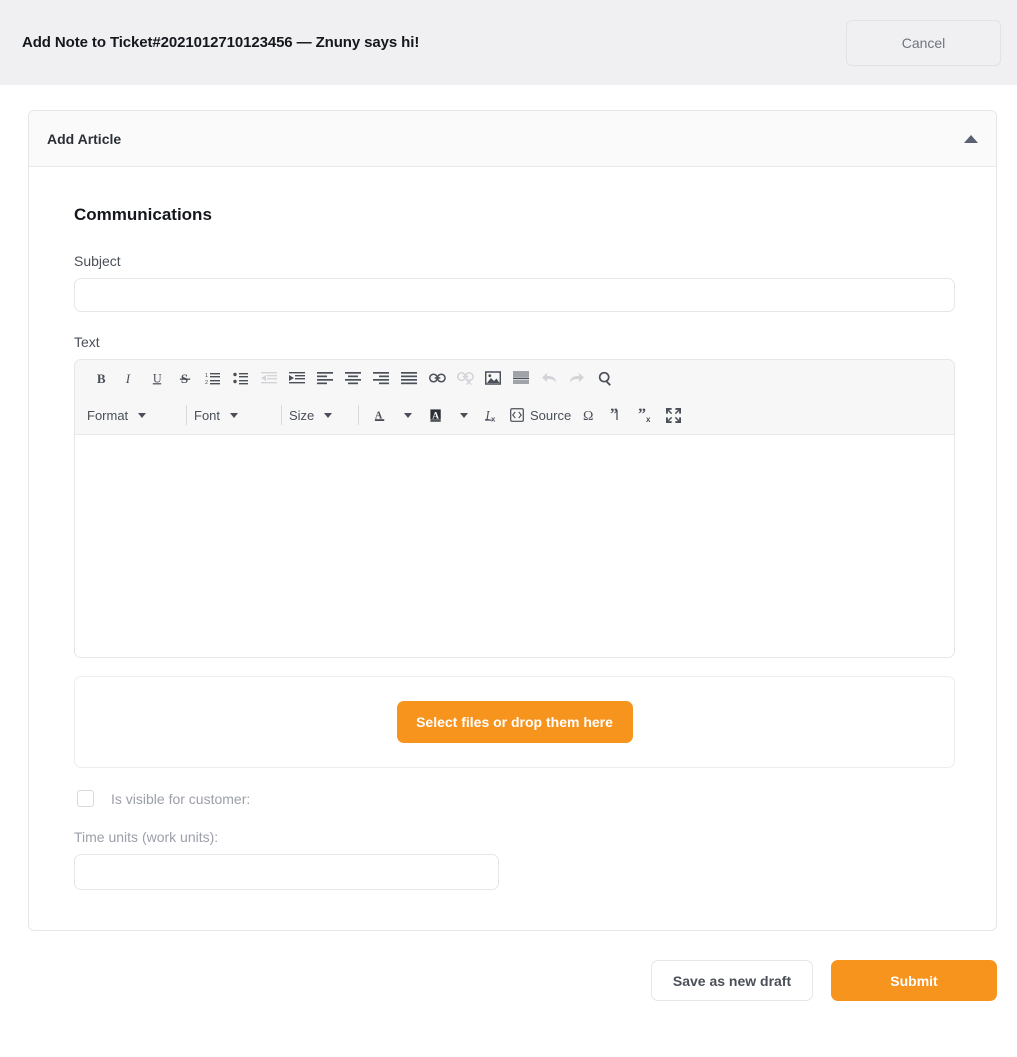 The height and width of the screenshot is (1057, 1017). Describe the element at coordinates (302, 415) in the screenshot. I see `size-dropdown-label: Size` at that location.